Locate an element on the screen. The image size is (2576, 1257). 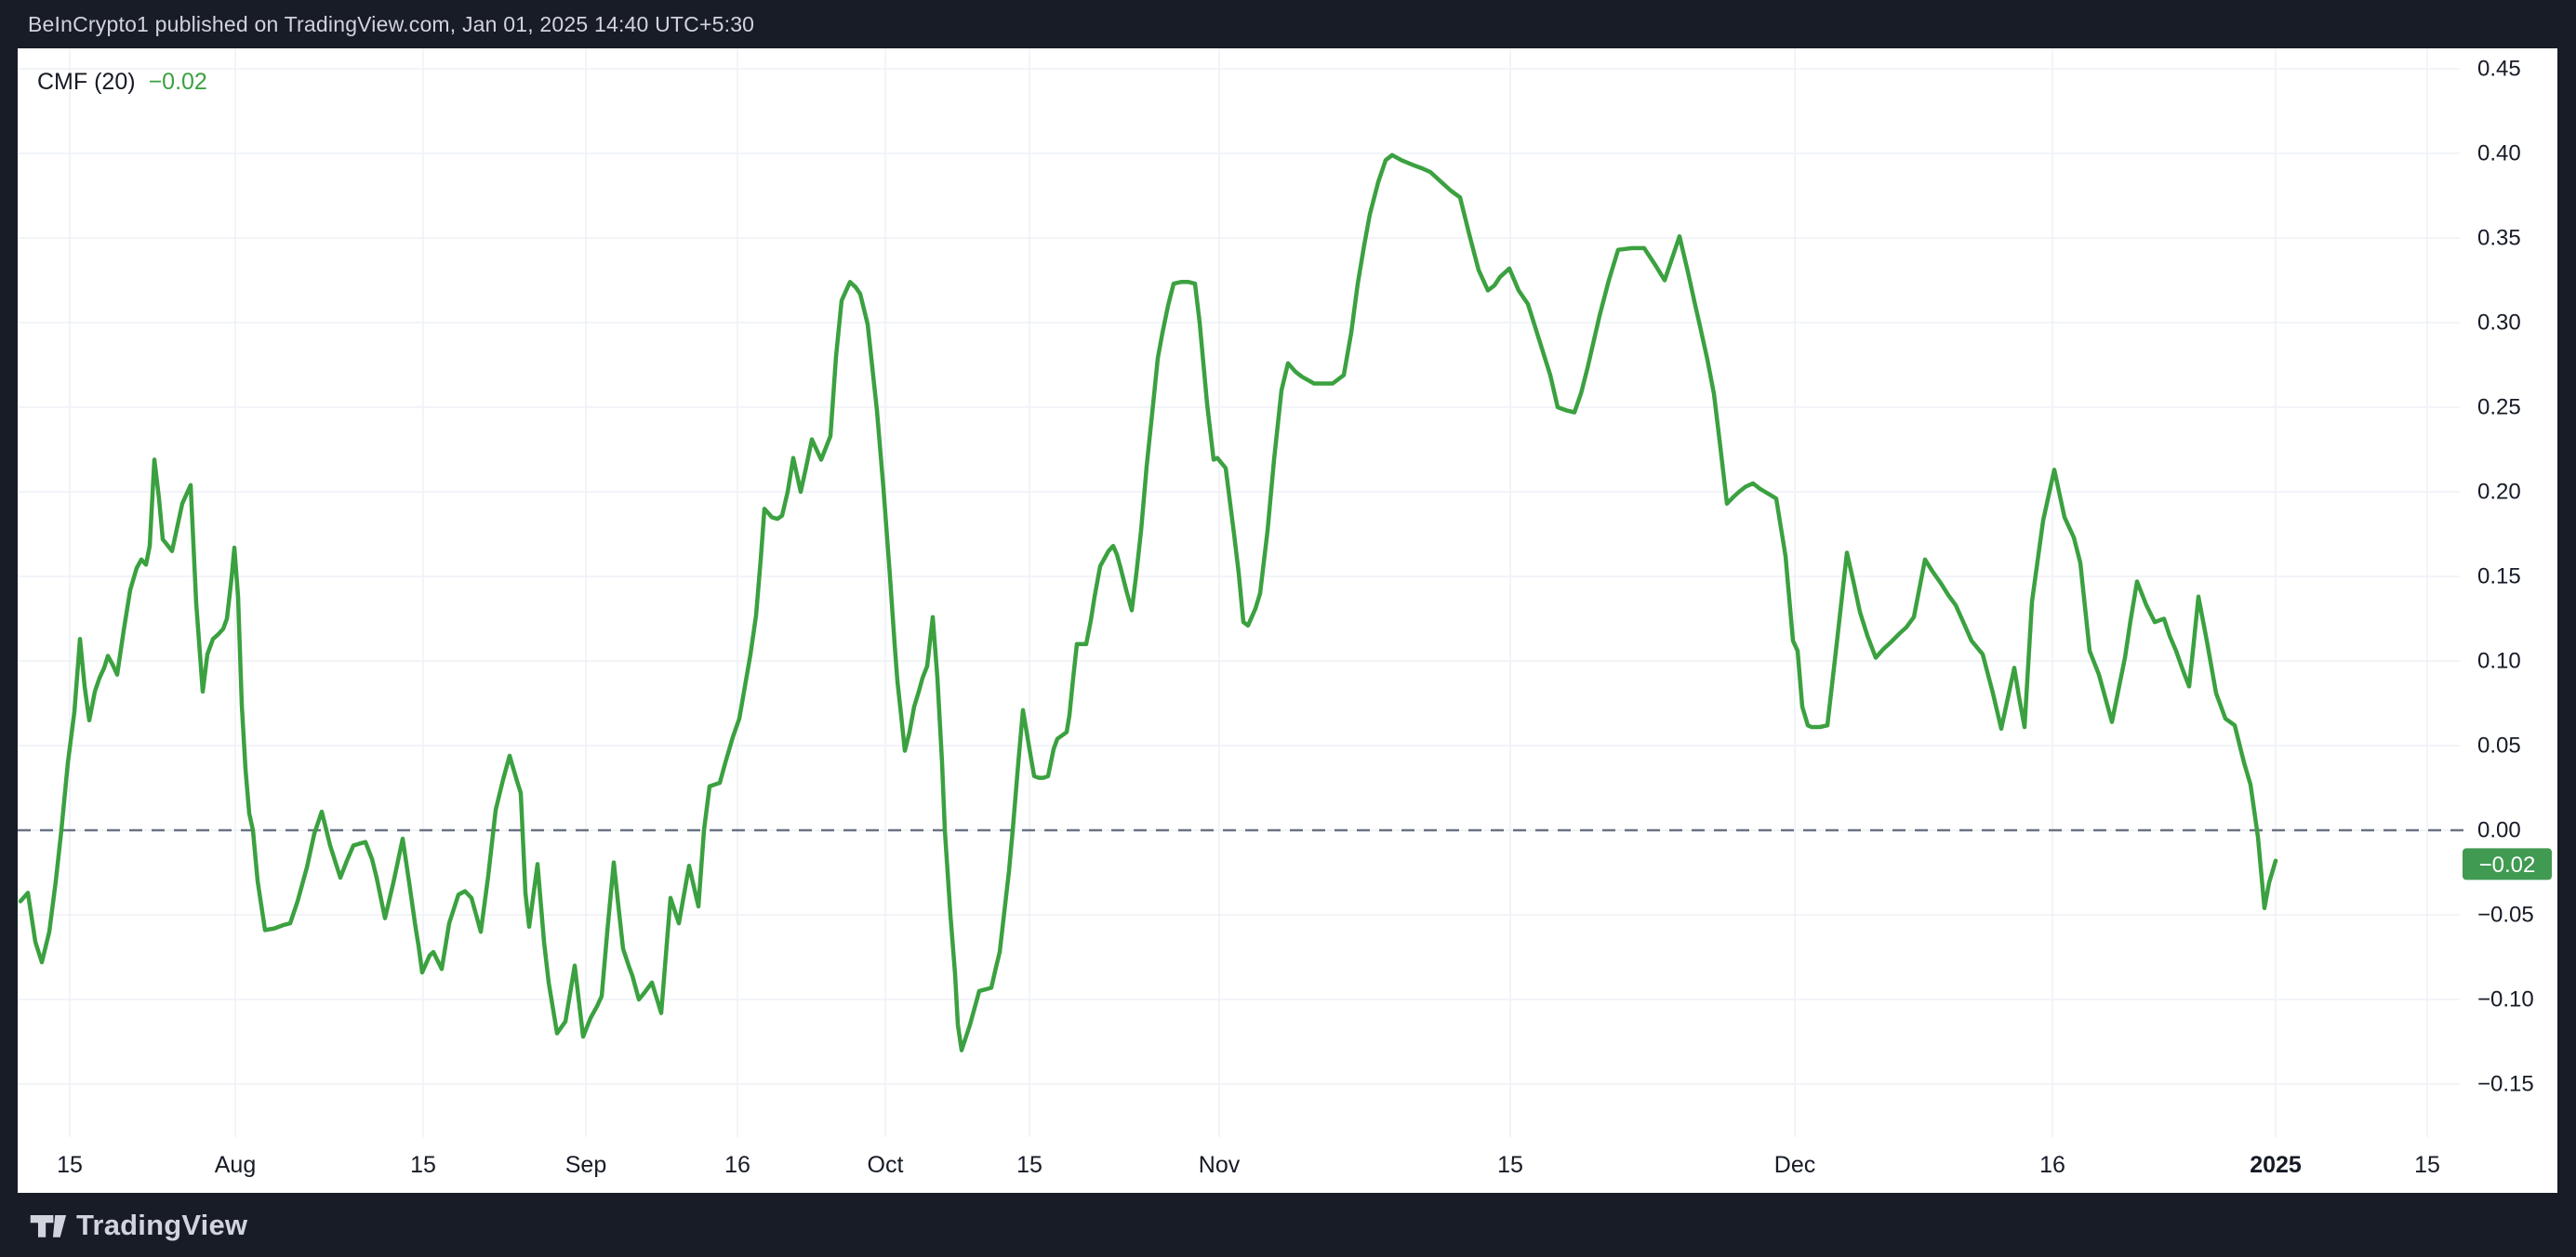
badge-value: −0.02 is located at coordinates (2507, 865).